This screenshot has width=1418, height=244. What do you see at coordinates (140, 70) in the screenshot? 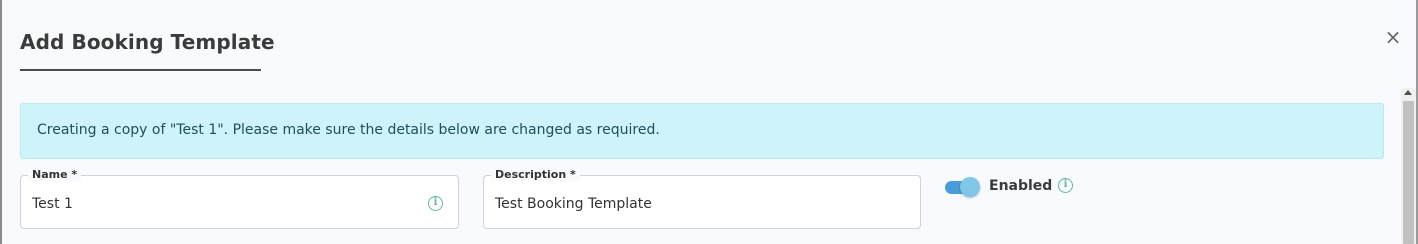
I see `title-underline` at bounding box center [140, 70].